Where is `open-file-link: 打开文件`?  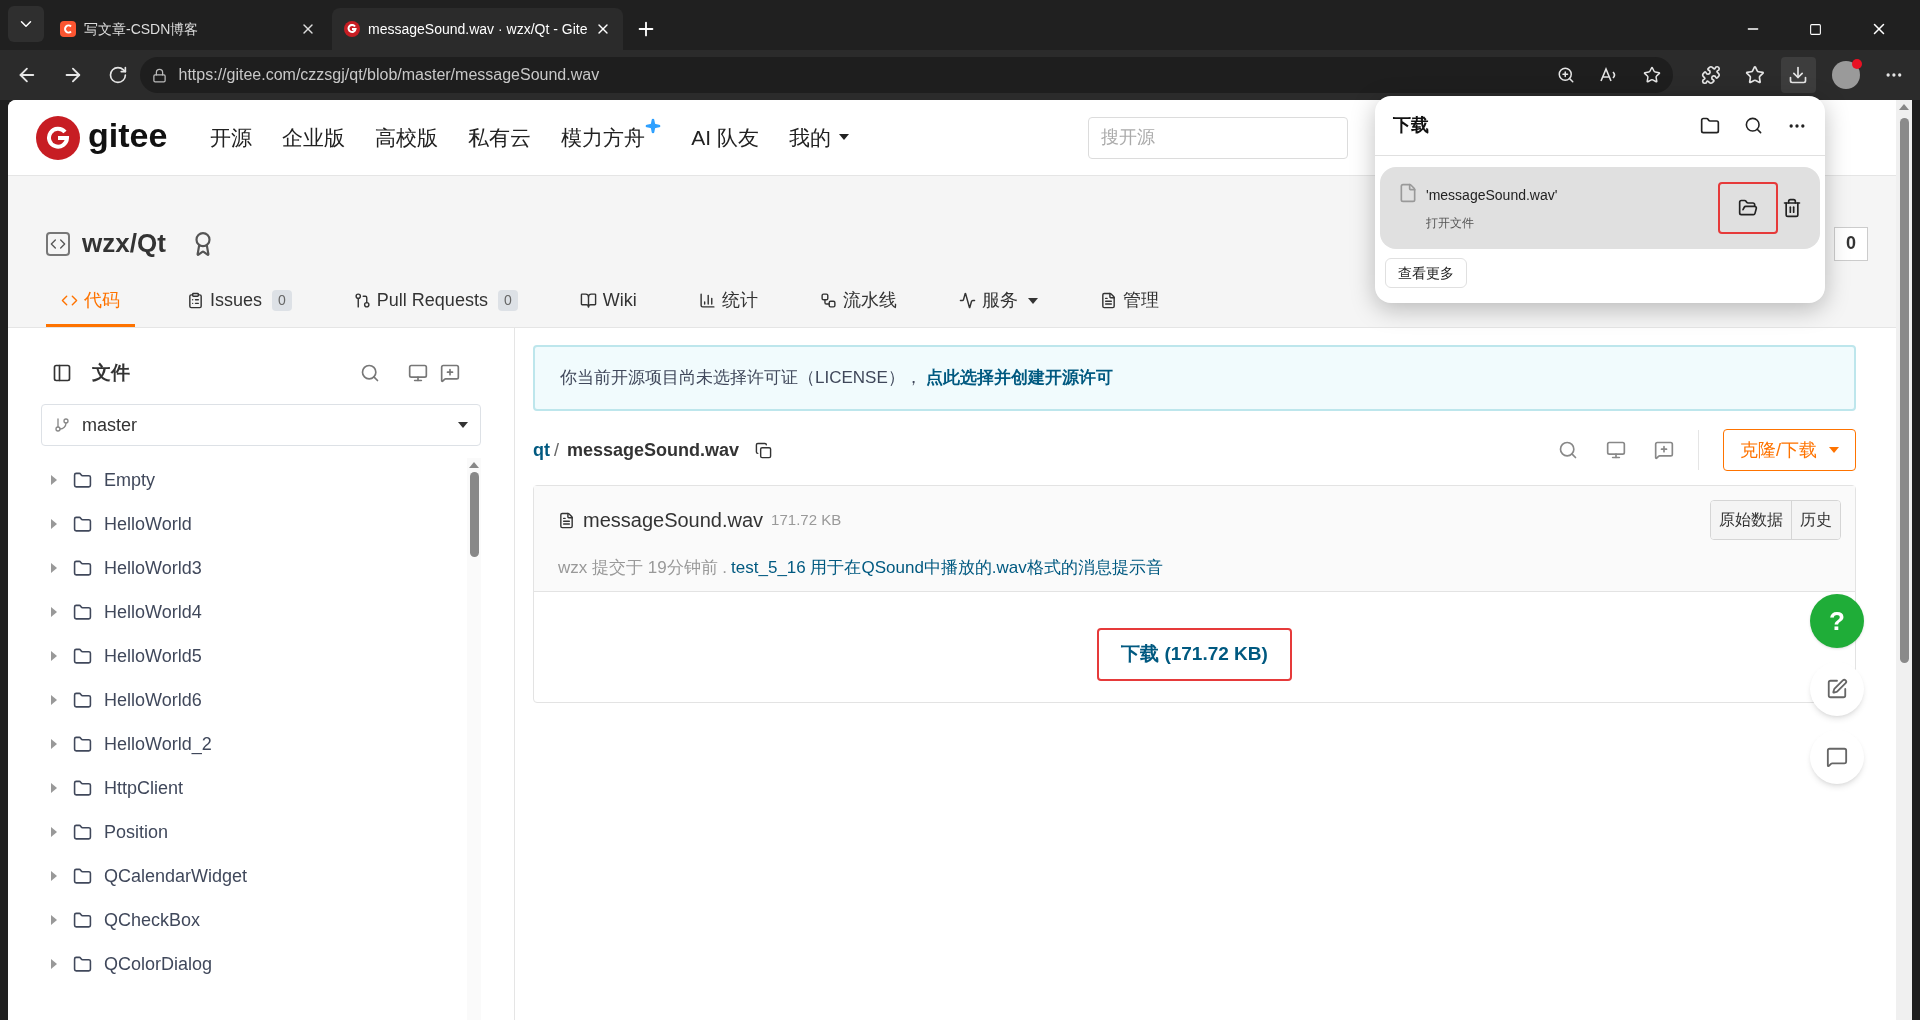
open-file-link: 打开文件 is located at coordinates (1572, 222).